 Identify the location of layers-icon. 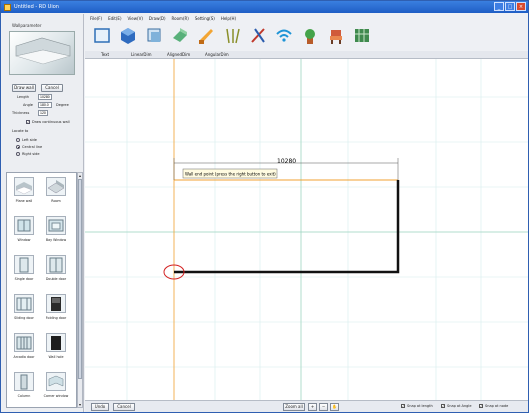
(154, 36).